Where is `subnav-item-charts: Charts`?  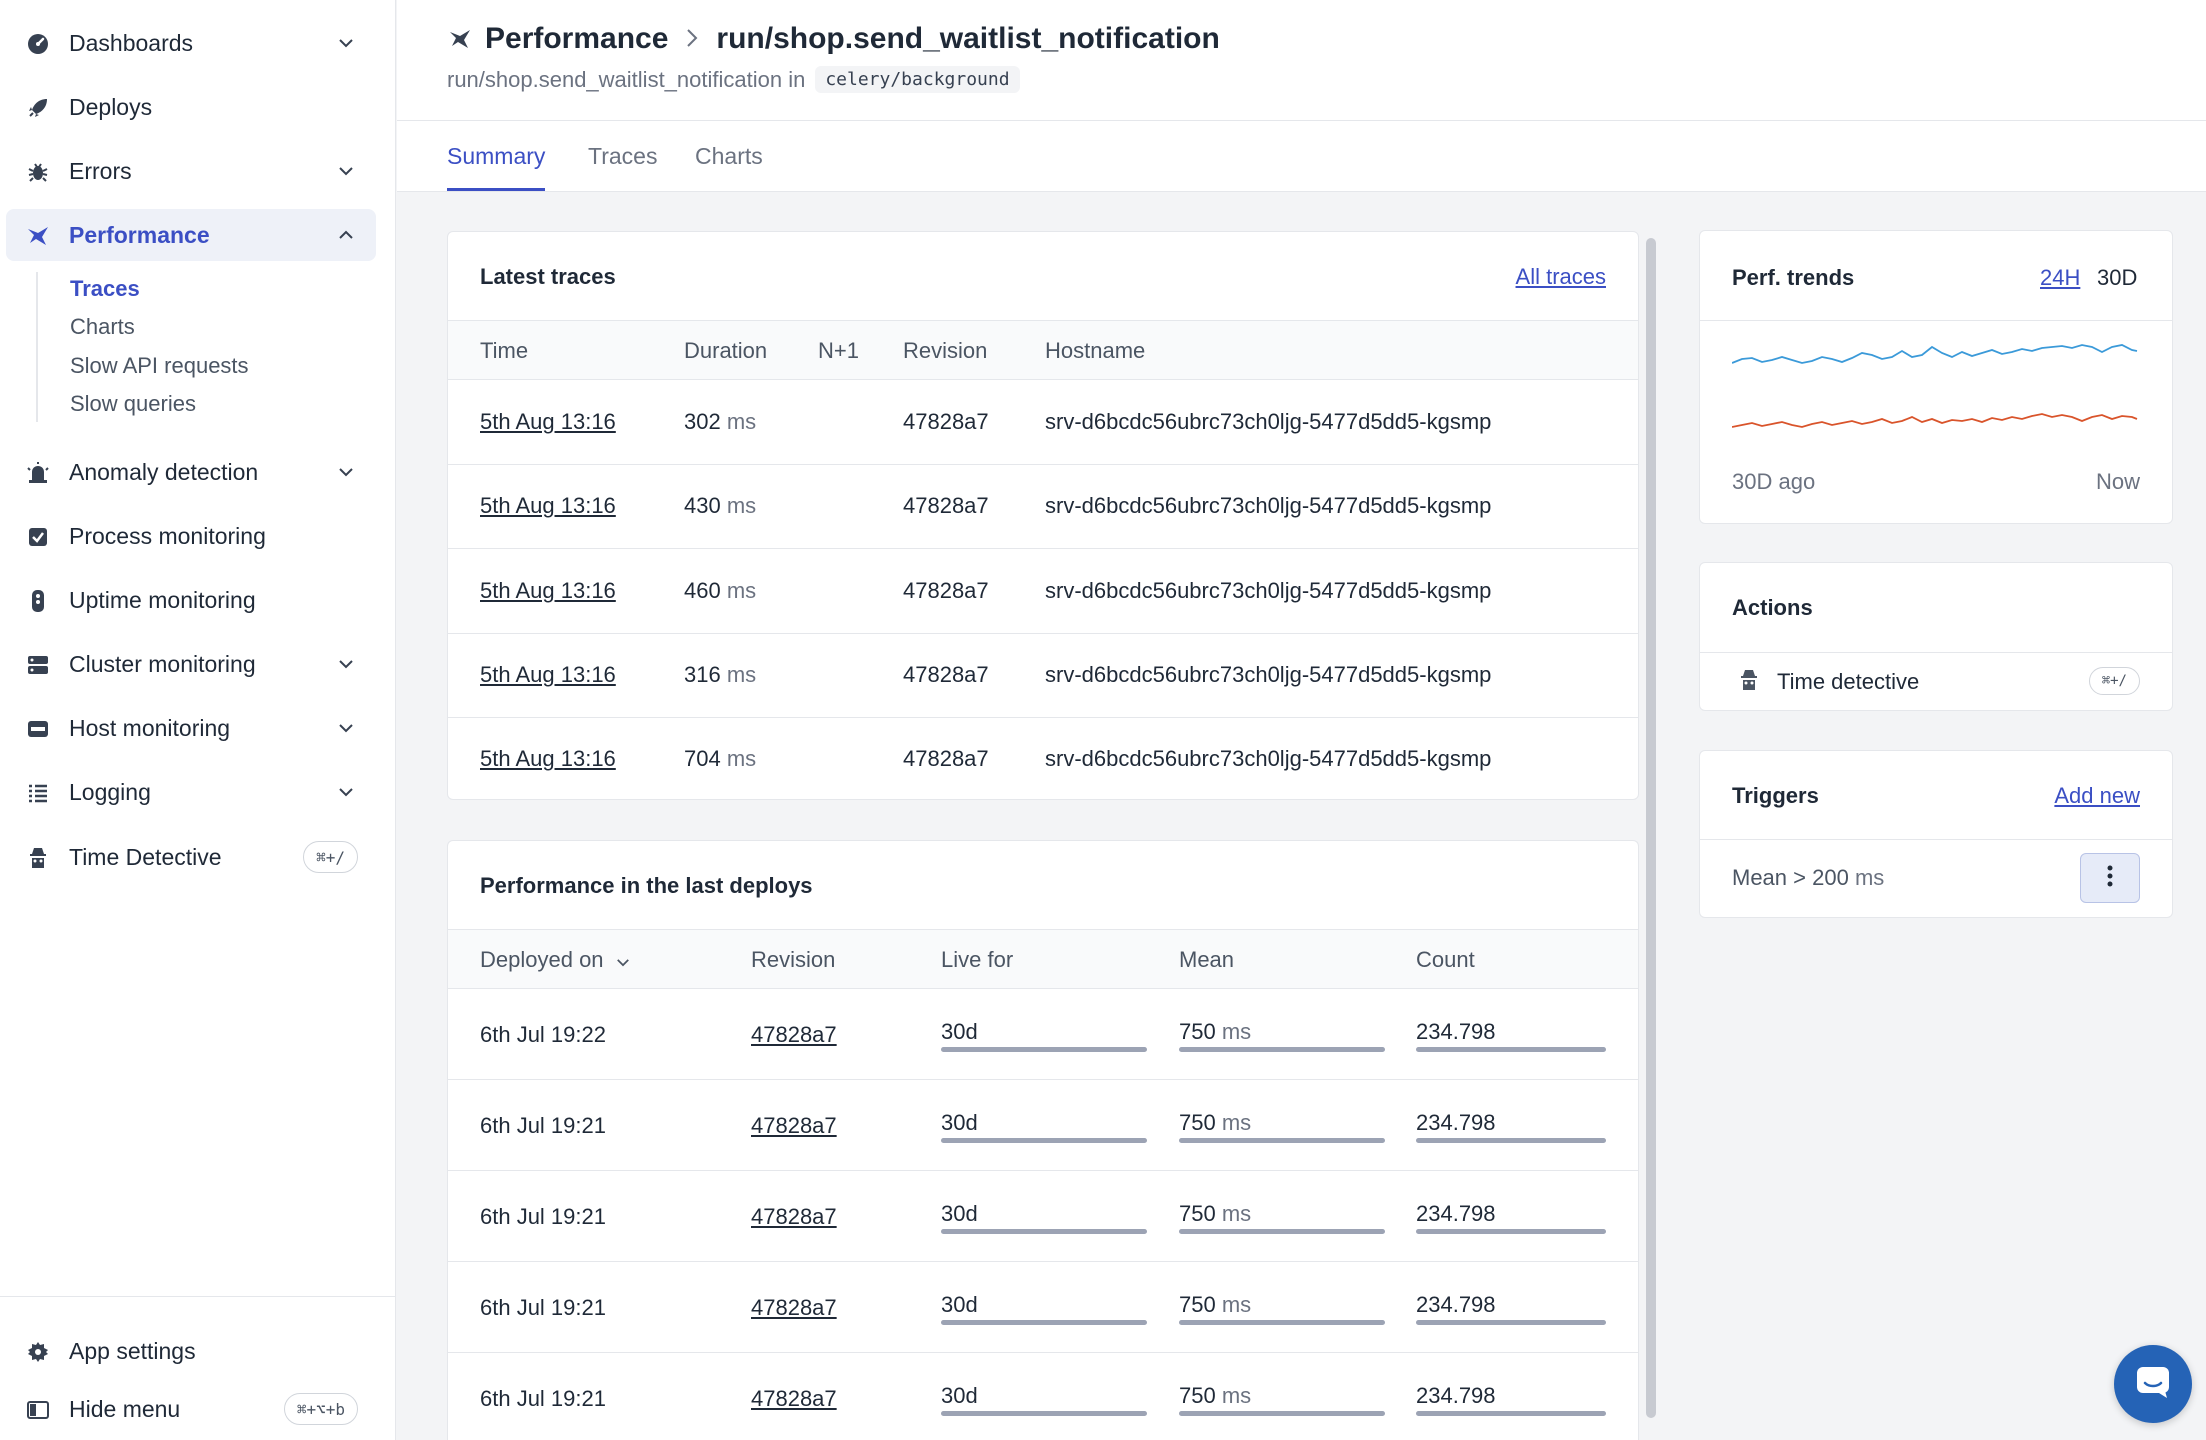
subnav-item-charts: Charts is located at coordinates (102, 327).